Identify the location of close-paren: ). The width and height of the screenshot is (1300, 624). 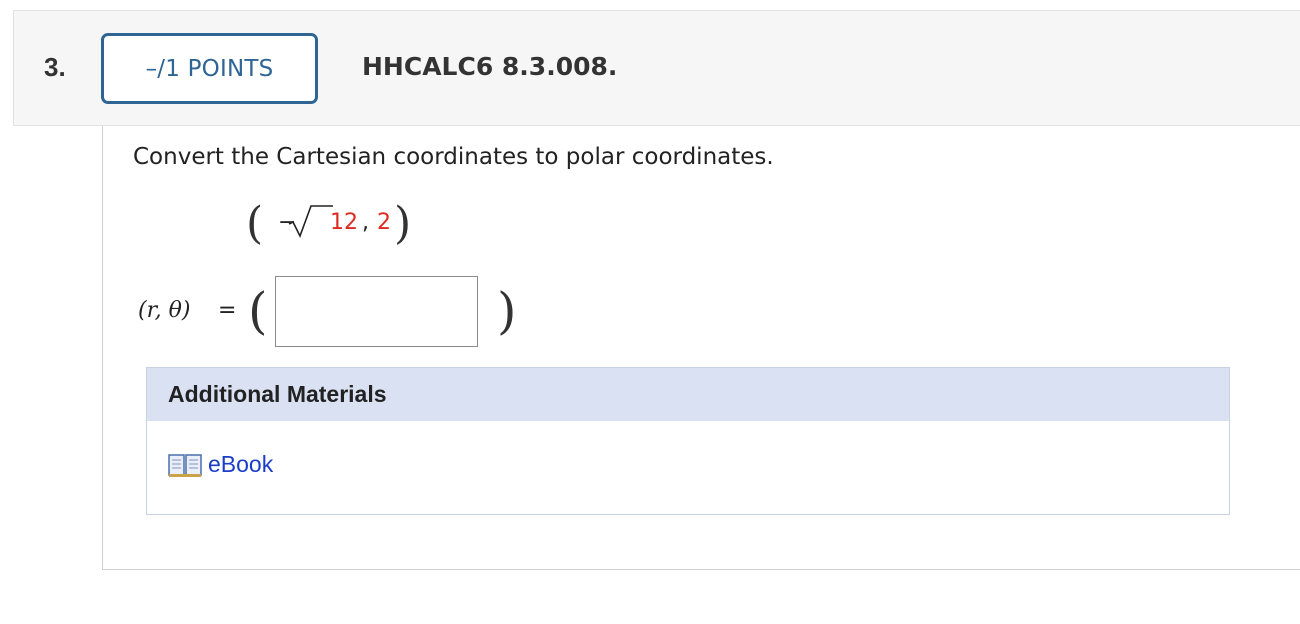
(403, 223).